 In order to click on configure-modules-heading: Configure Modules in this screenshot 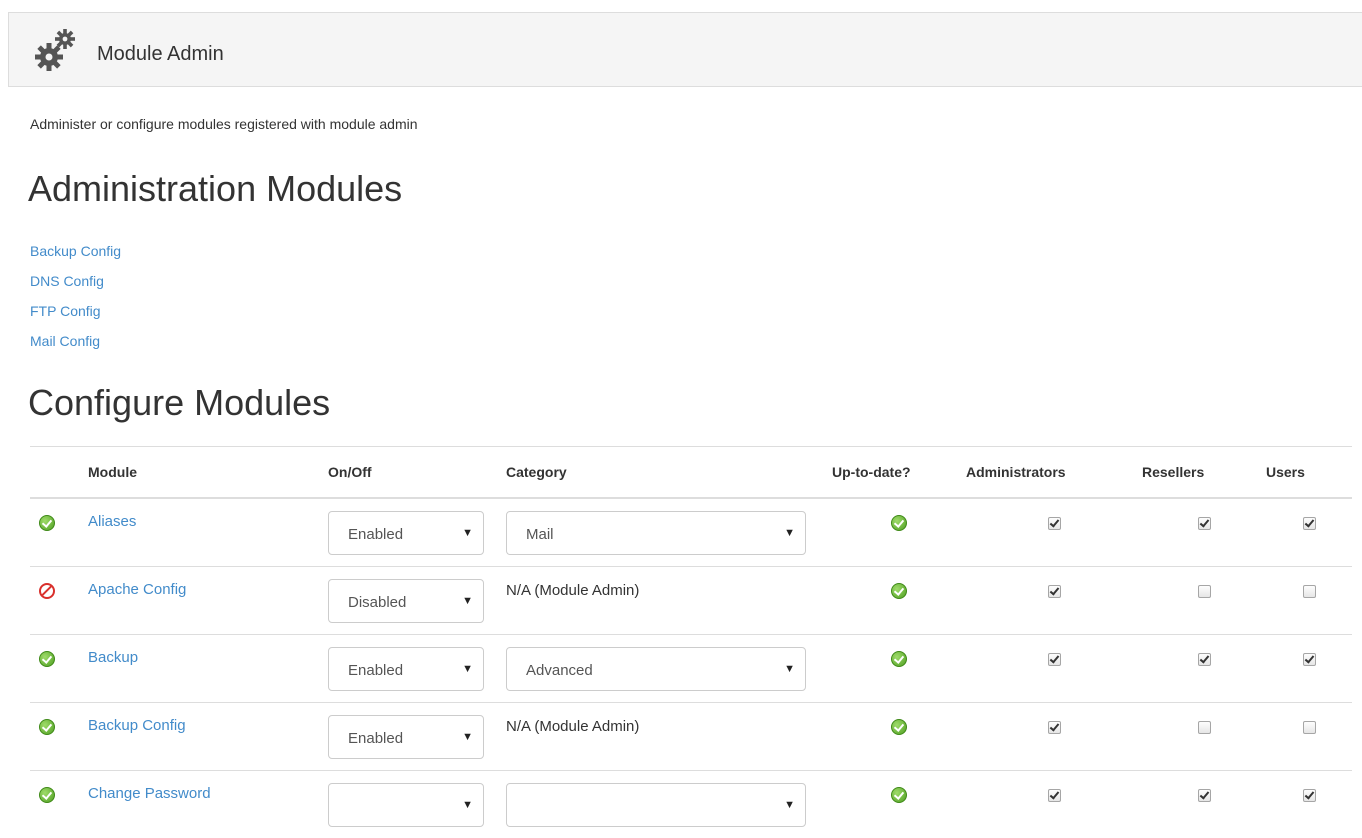, I will do `click(179, 402)`.